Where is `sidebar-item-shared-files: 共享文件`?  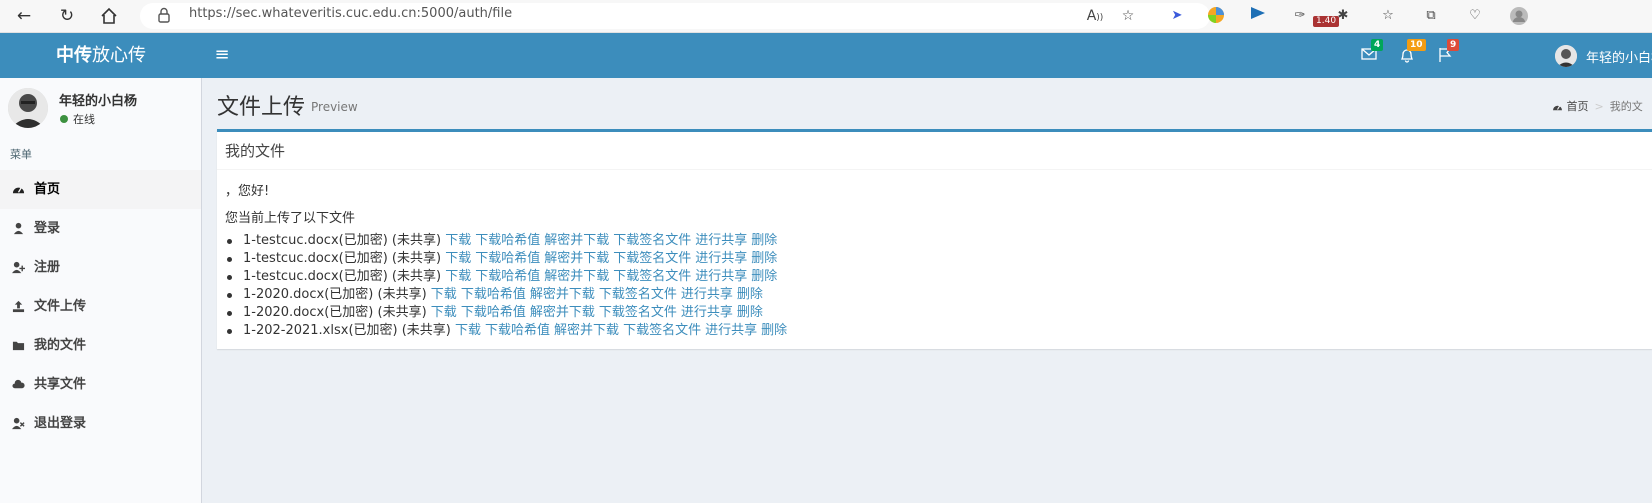
sidebar-item-shared-files: 共享文件 is located at coordinates (100, 384).